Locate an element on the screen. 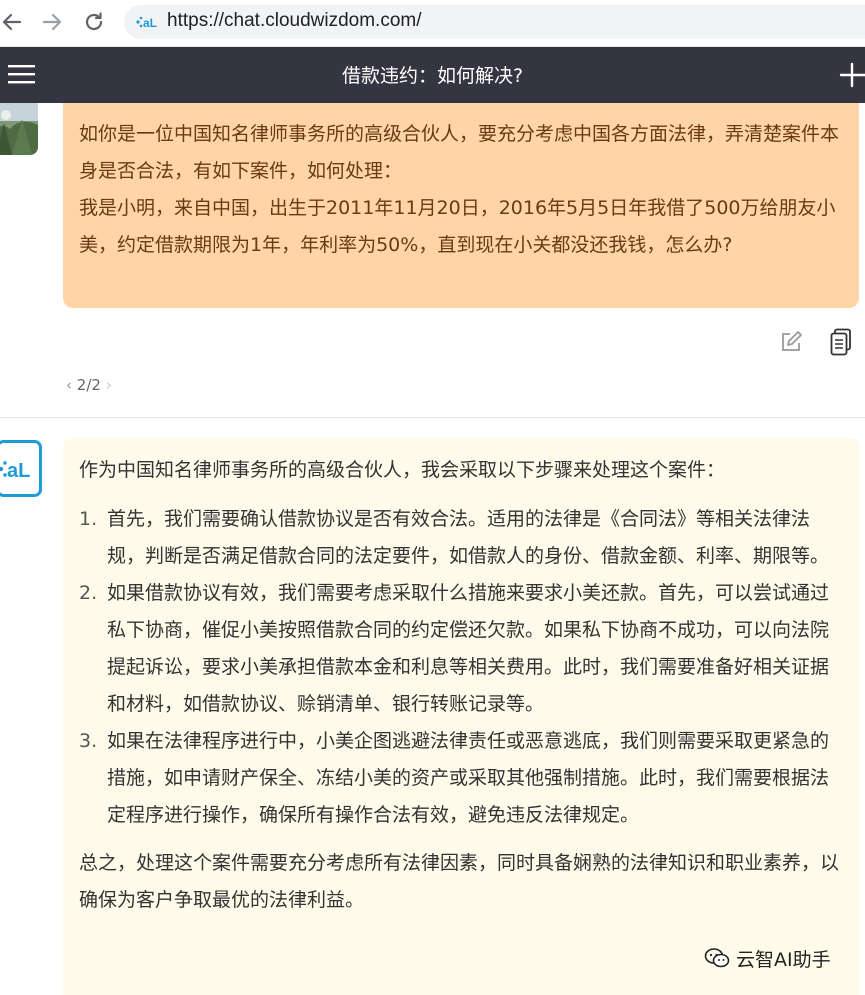  conversation-title: 借款违约：如何解决? is located at coordinates (432, 76).